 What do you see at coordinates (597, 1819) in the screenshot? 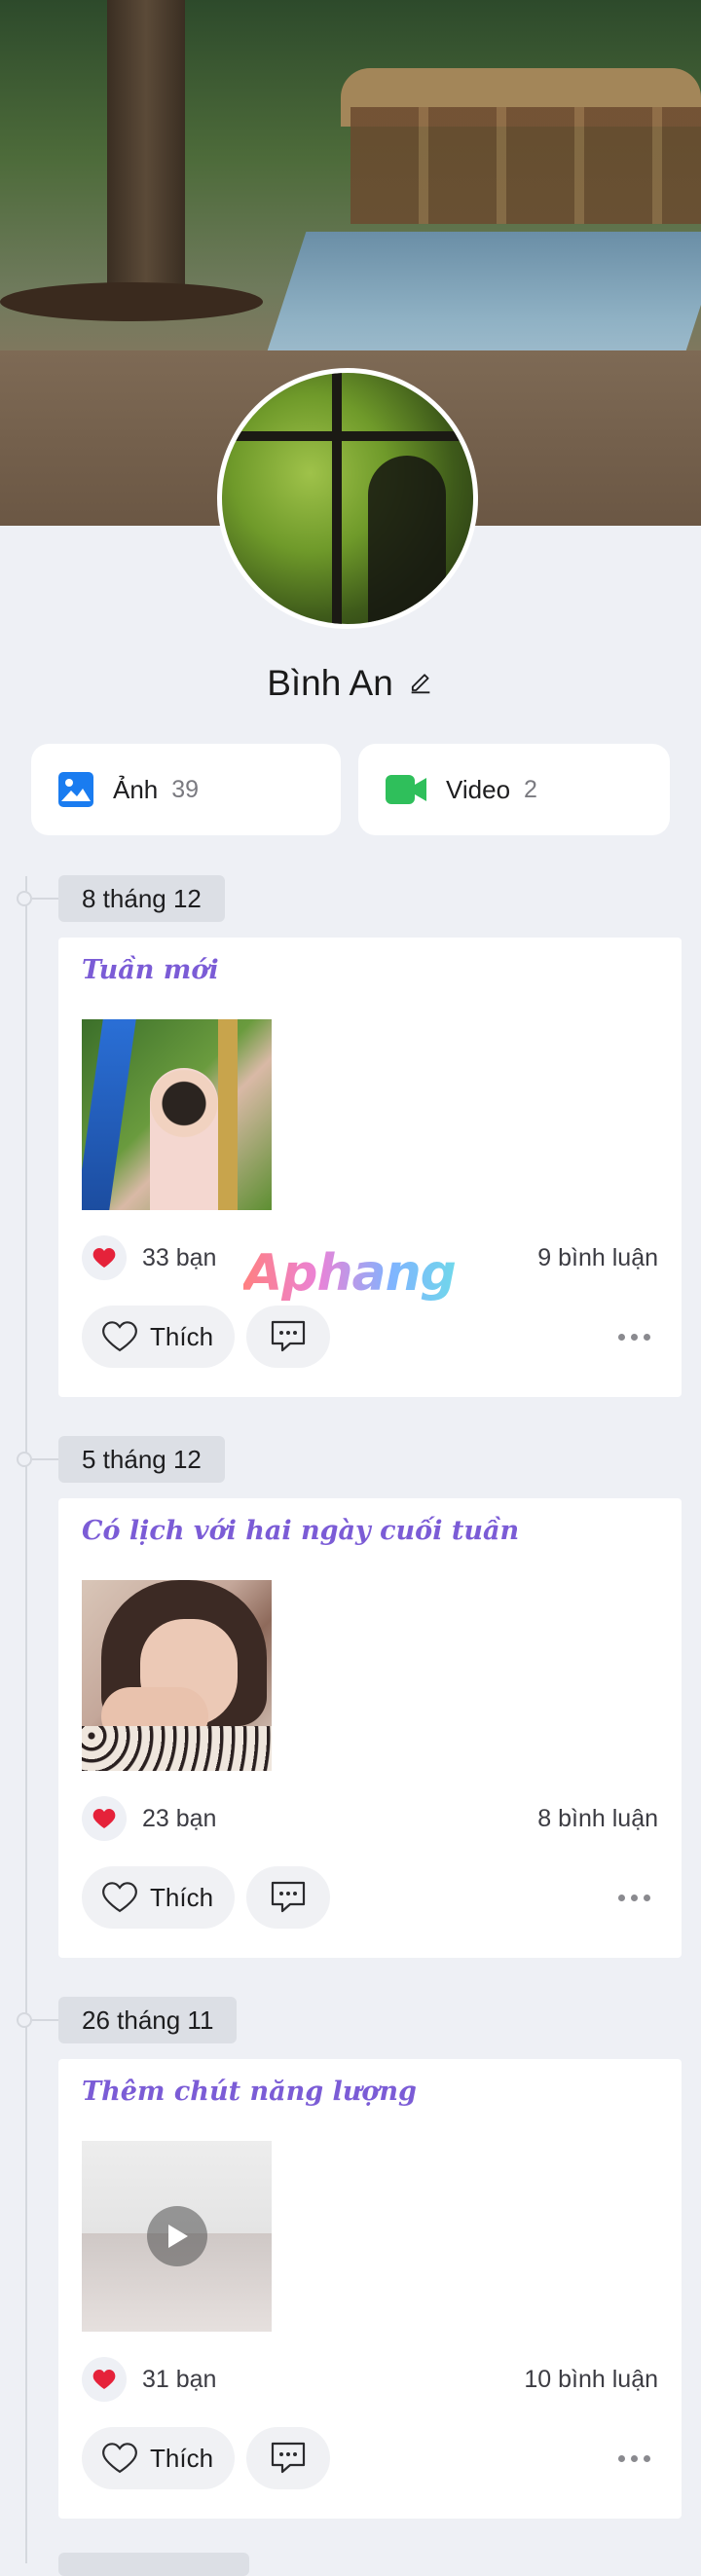
I see `comments-count: 8 bình luận` at bounding box center [597, 1819].